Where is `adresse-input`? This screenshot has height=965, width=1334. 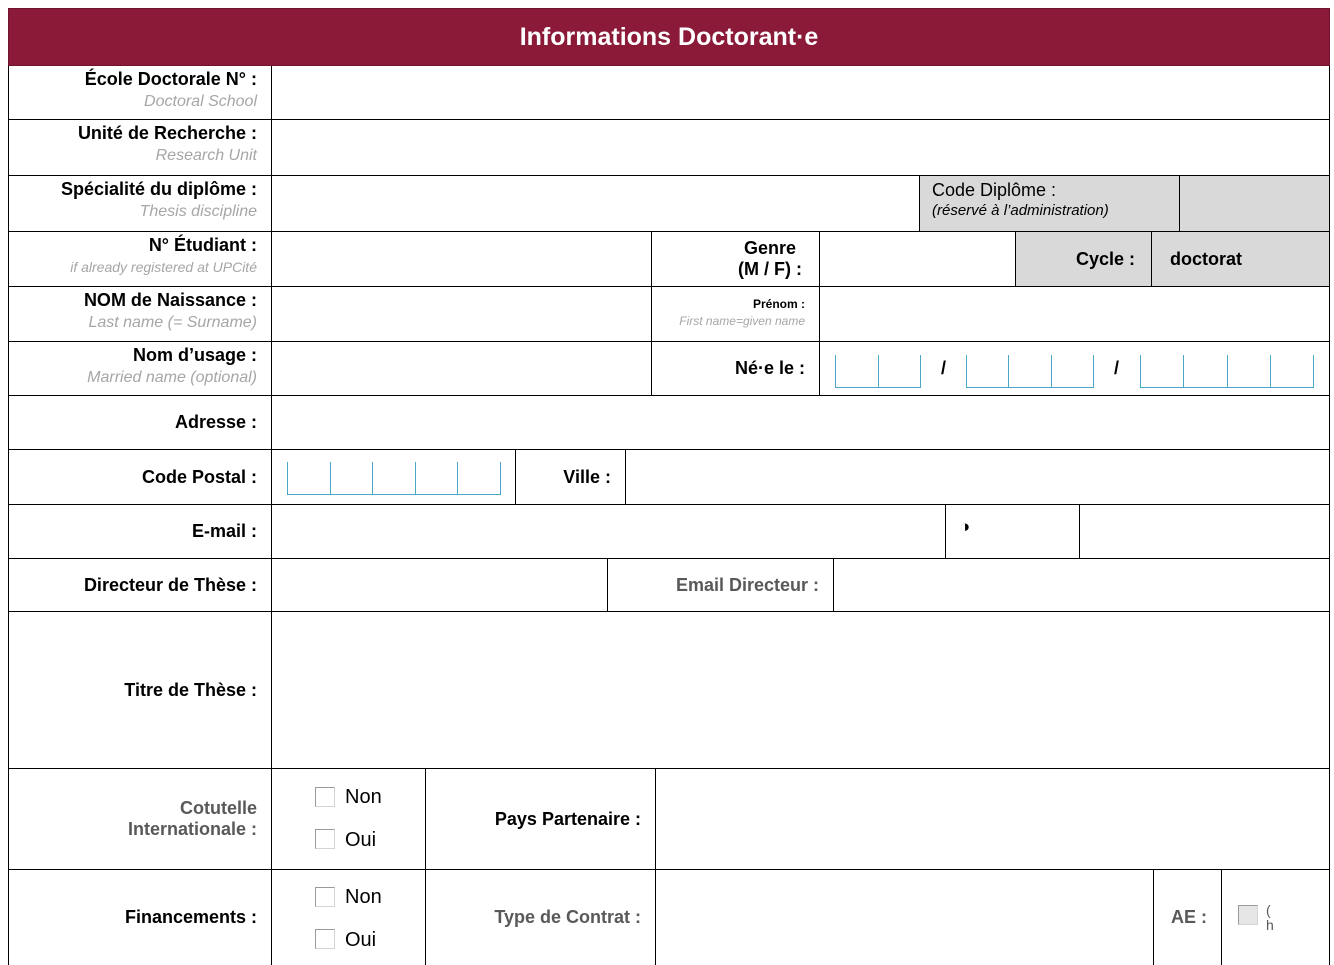 adresse-input is located at coordinates (801, 423).